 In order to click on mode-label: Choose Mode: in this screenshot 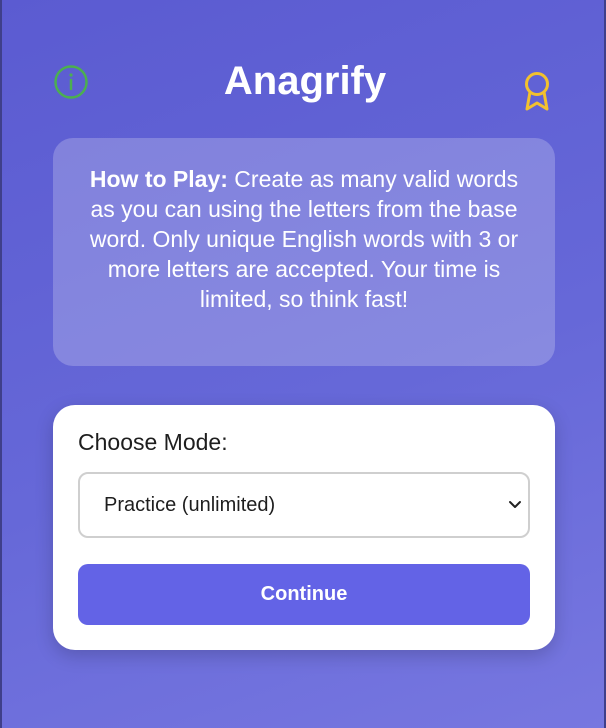, I will do `click(153, 442)`.